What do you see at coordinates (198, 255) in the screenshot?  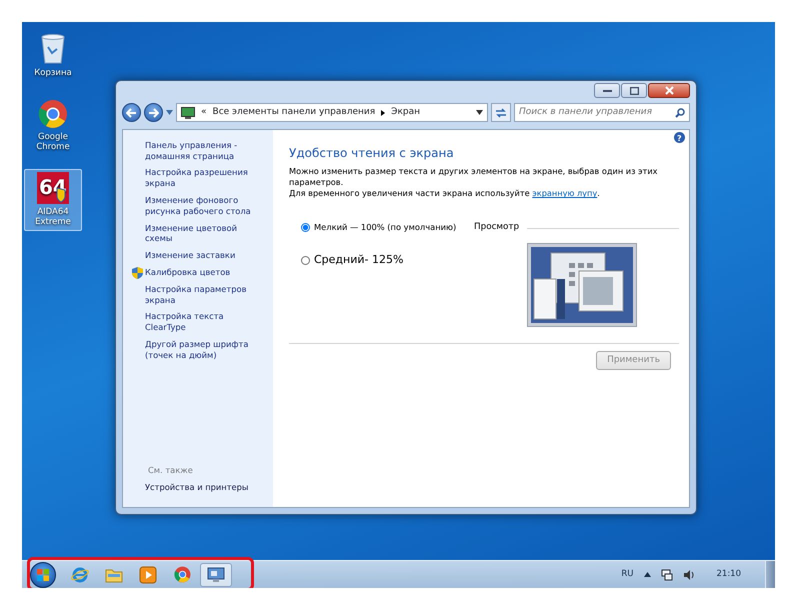 I see `sidebar-link: Изменение заставки` at bounding box center [198, 255].